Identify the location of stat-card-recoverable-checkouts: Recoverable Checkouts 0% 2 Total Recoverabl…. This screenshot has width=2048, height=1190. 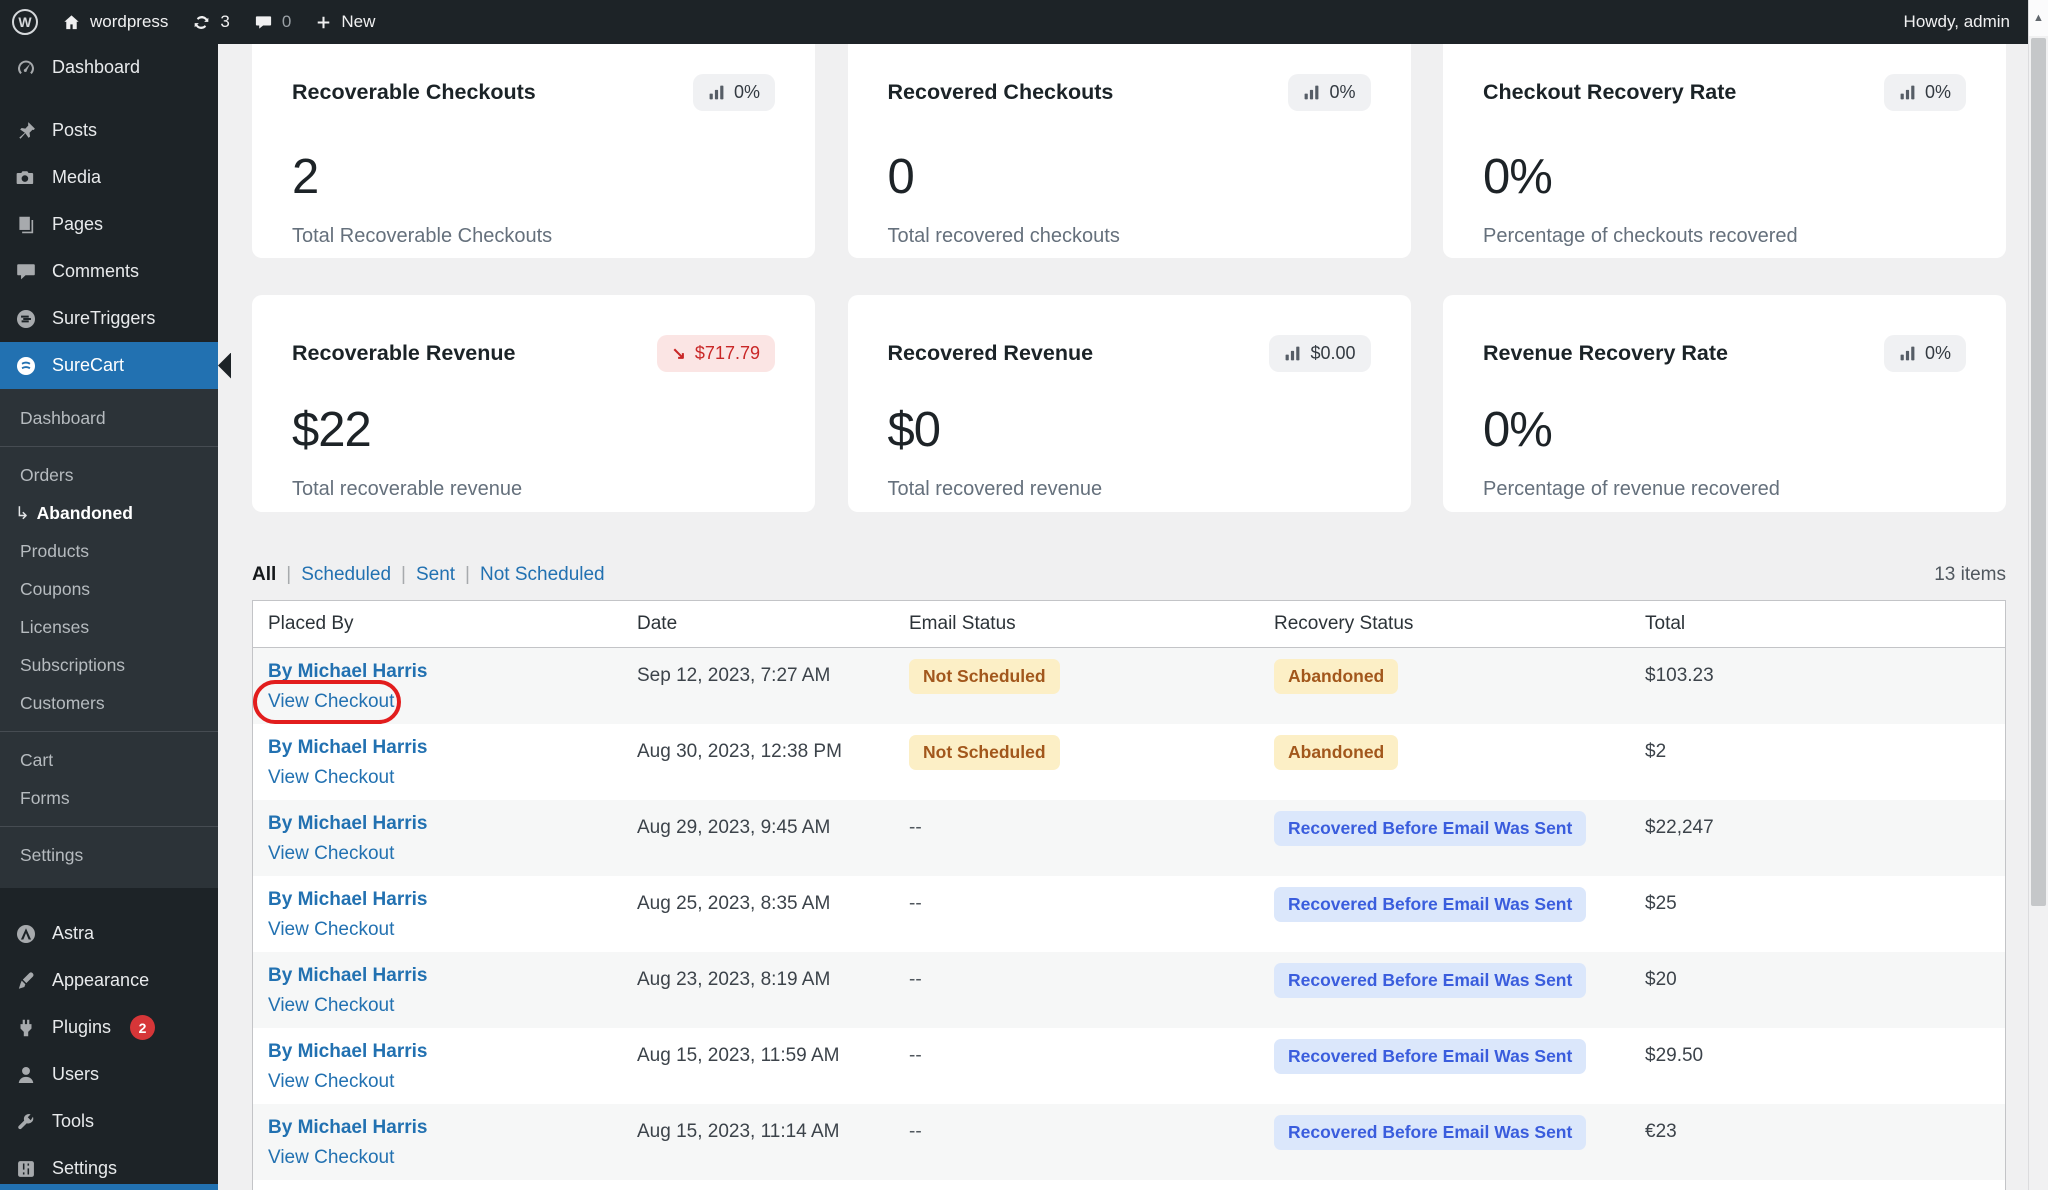
(533, 151).